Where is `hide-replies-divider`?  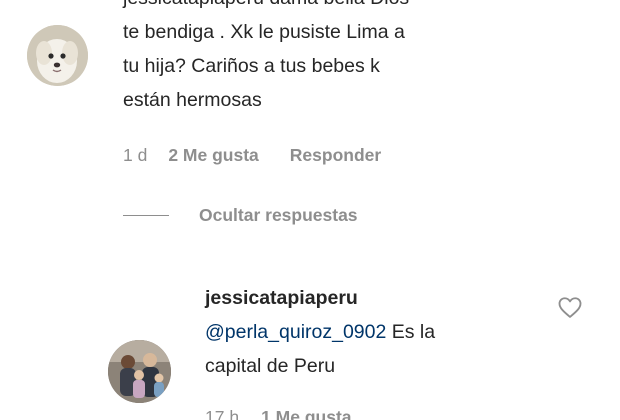
hide-replies-divider is located at coordinates (146, 215).